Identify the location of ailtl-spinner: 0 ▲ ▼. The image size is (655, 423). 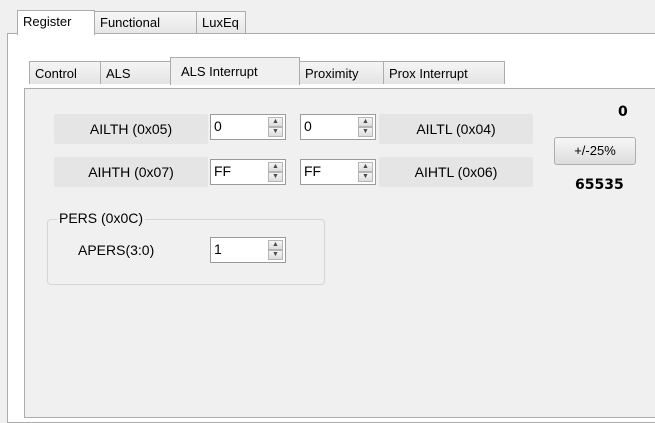
(338, 127).